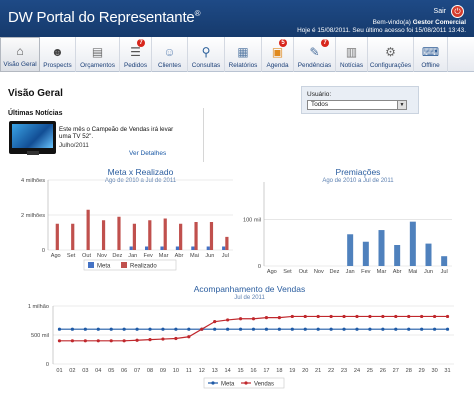  Describe the element at coordinates (390, 65) in the screenshot. I see `toolbar-item-label: Configurações` at that location.